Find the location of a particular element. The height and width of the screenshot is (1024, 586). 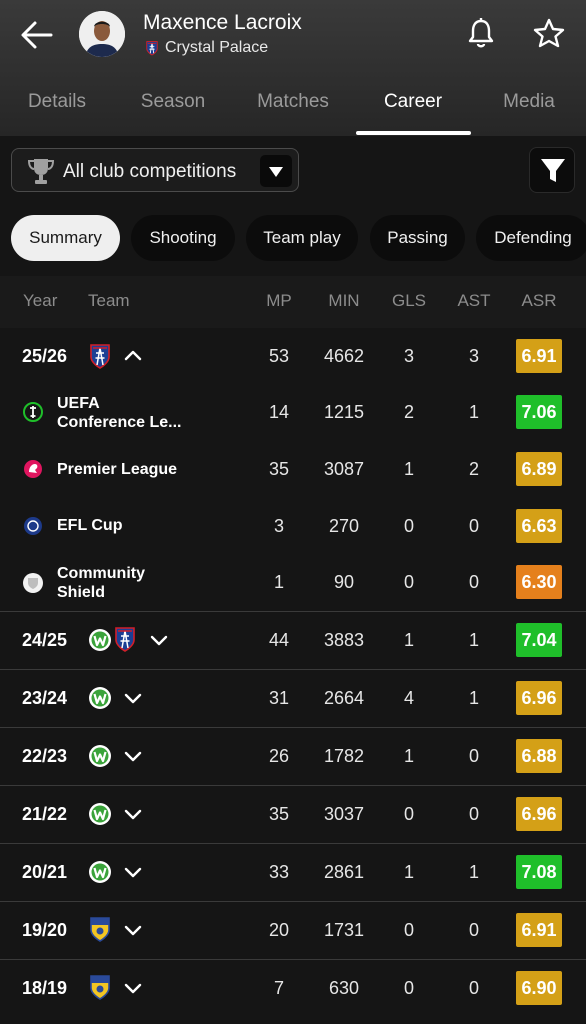

competition-dropdown: All club competitions is located at coordinates (155, 170).